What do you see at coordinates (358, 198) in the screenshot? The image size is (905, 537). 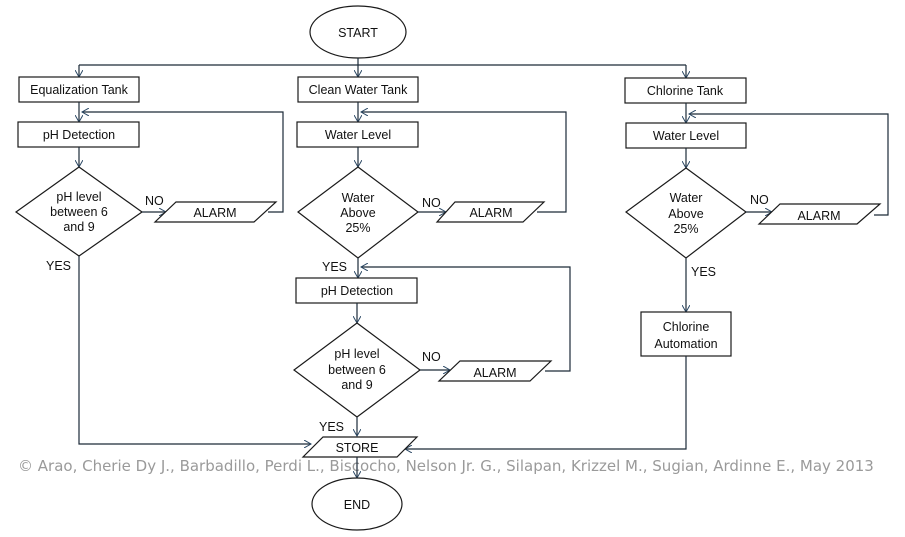 I see `water-decision-1-line1: Water` at bounding box center [358, 198].